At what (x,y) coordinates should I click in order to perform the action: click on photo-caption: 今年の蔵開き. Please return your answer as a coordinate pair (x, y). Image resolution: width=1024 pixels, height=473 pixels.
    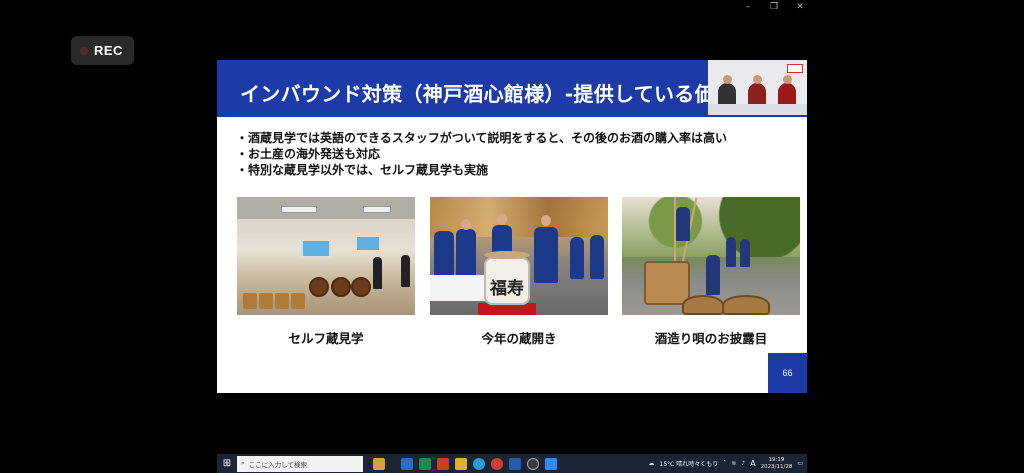
    Looking at the image, I should click on (519, 338).